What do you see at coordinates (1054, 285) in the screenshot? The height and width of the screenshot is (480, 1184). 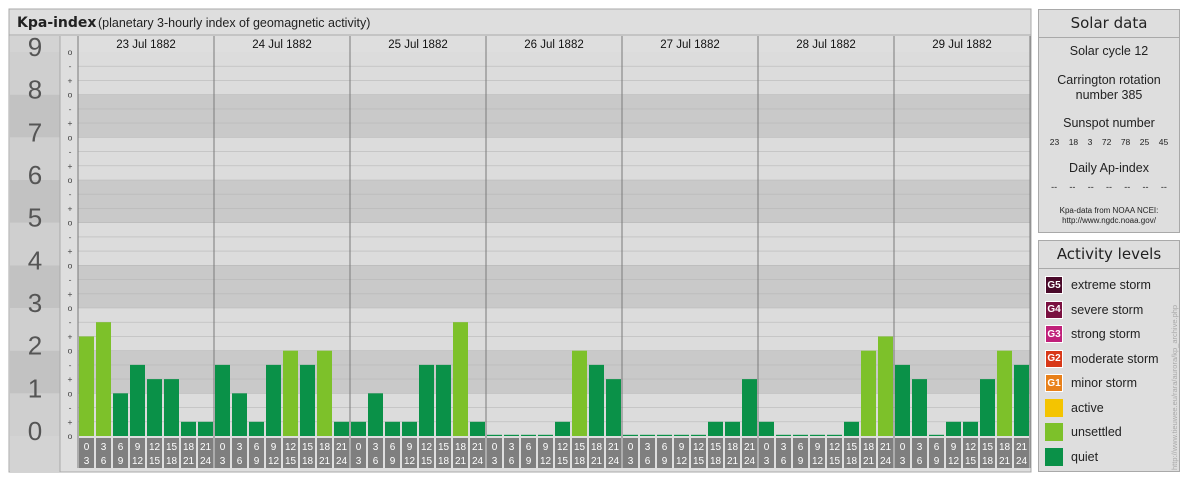 I see `activity-level-swatch: G5` at bounding box center [1054, 285].